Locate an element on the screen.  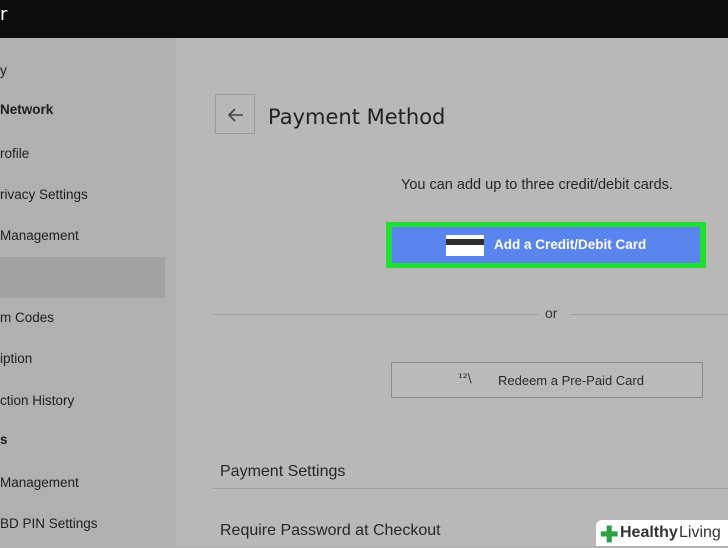
add-card-button: Add a Credit/Debit Card is located at coordinates (546, 245).